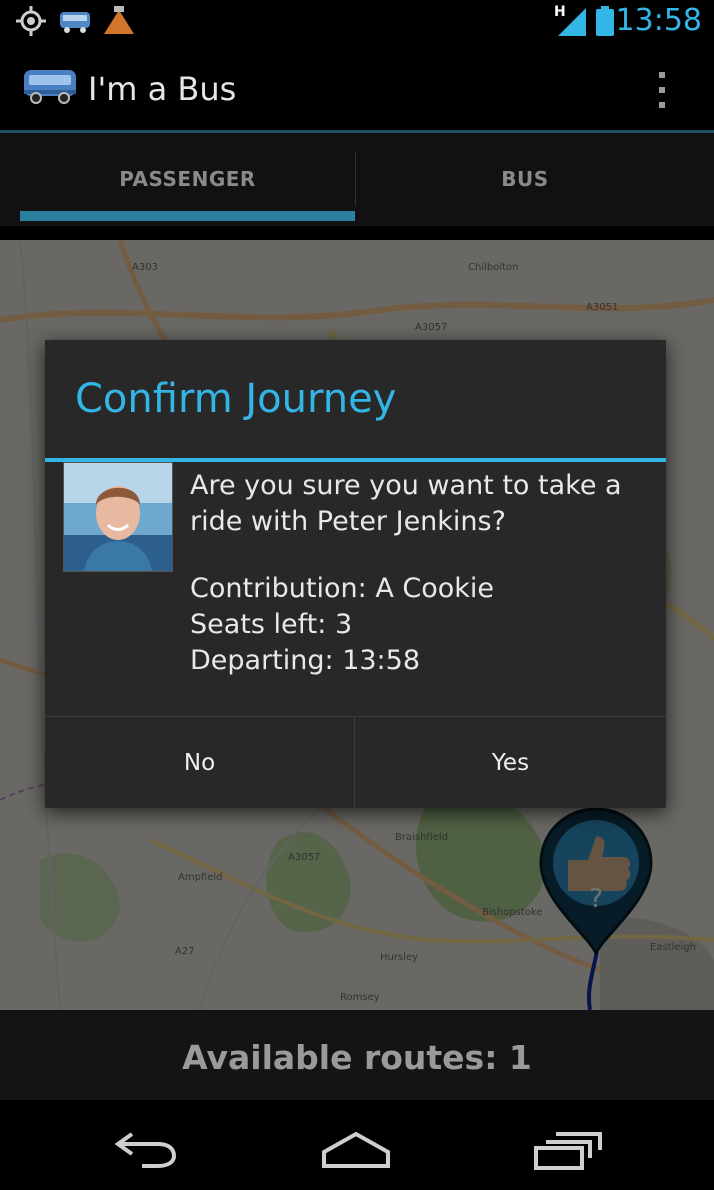 The height and width of the screenshot is (1190, 714). What do you see at coordinates (119, 20) in the screenshot?
I see `warning-icon` at bounding box center [119, 20].